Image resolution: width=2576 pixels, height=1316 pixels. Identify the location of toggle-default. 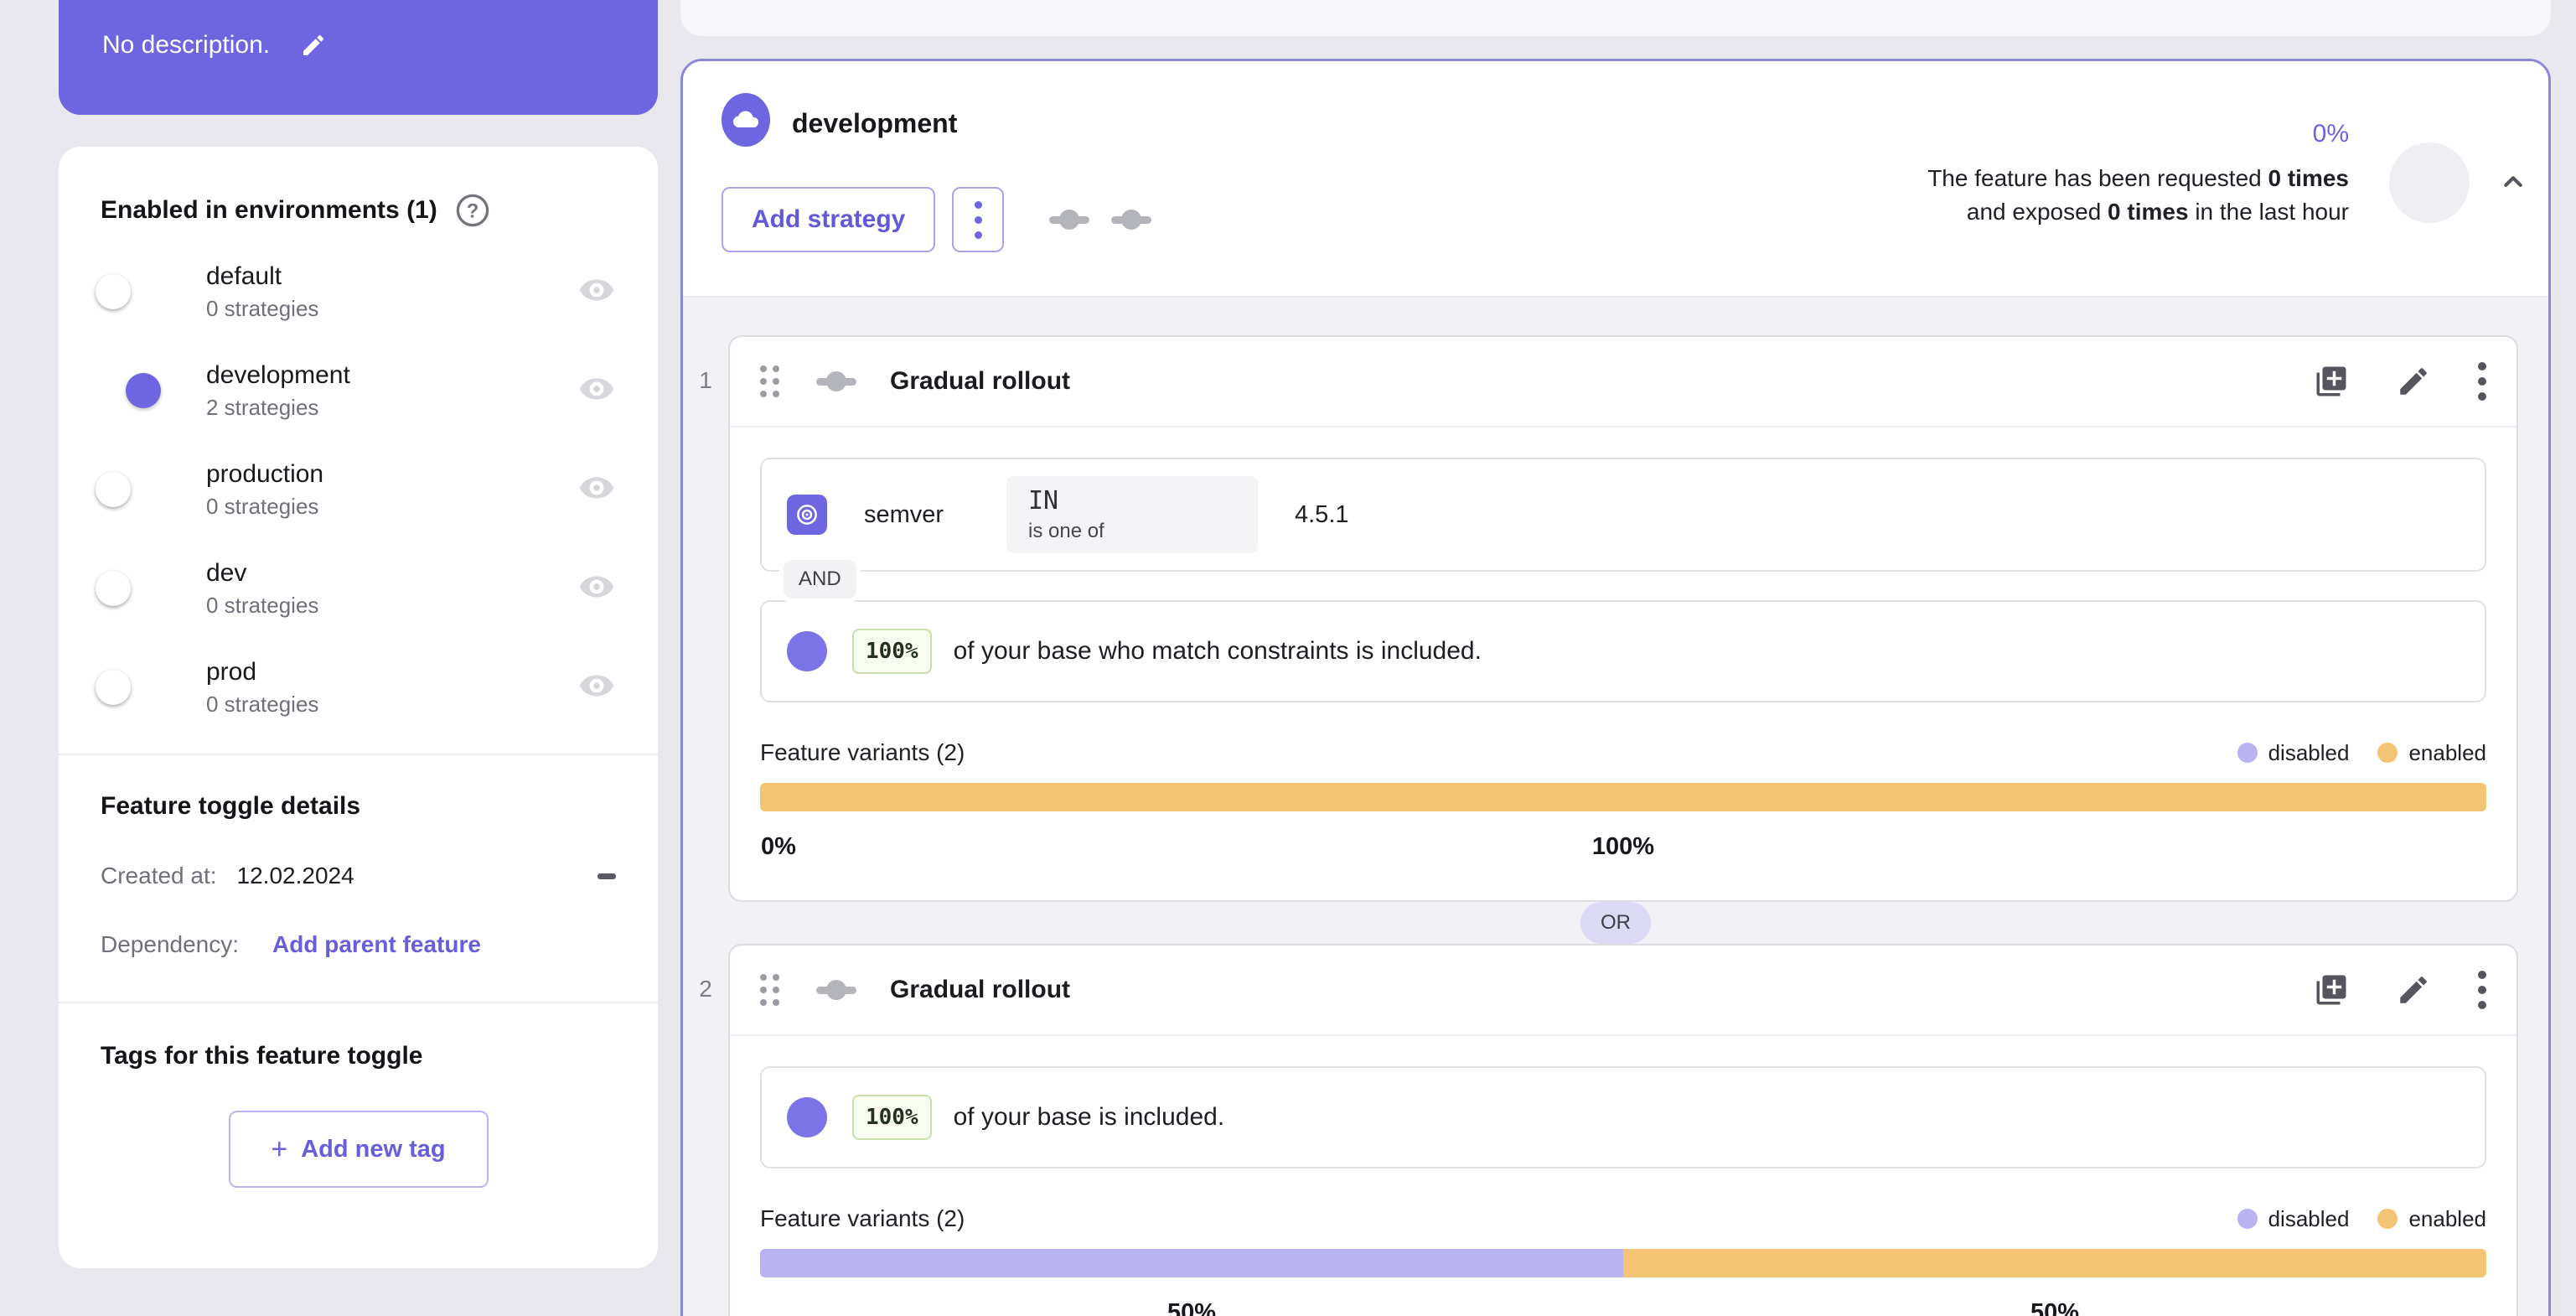
(125, 291).